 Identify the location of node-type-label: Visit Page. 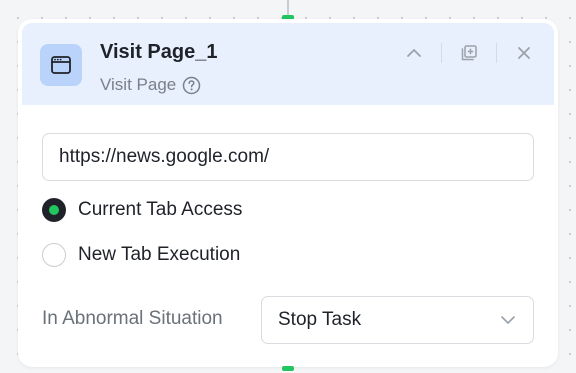
(138, 84).